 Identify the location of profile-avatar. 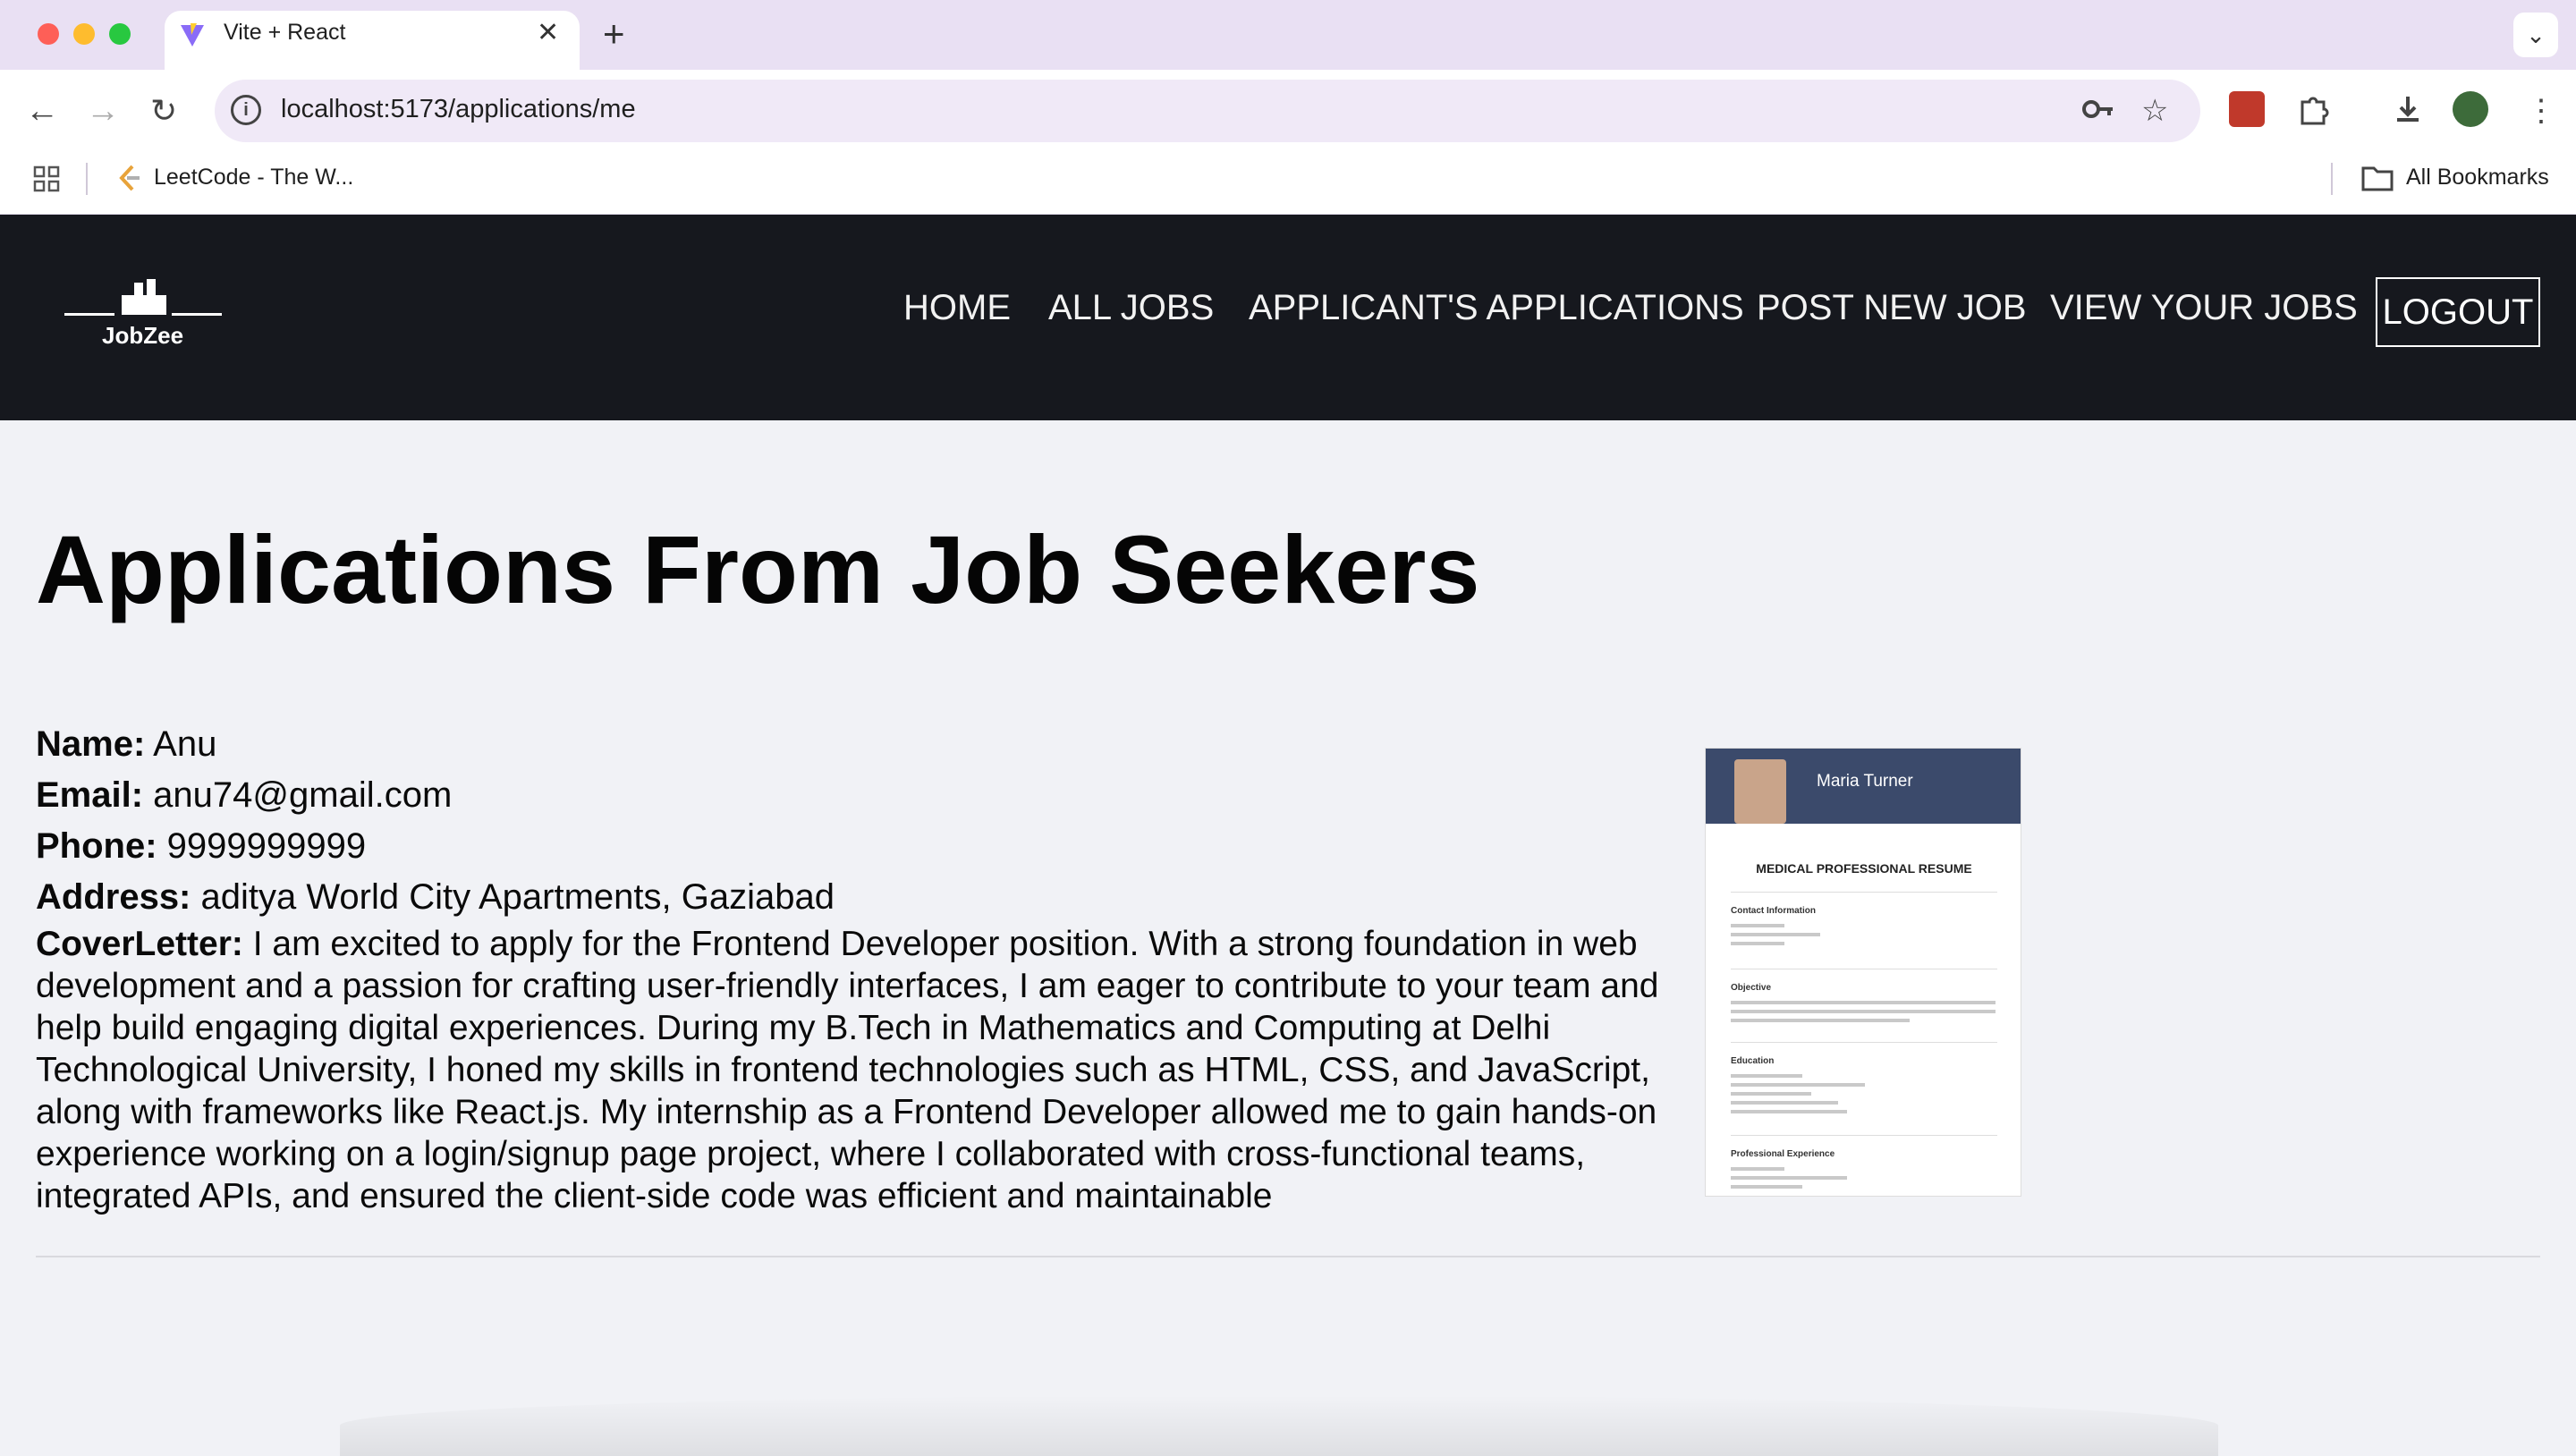
(2470, 109).